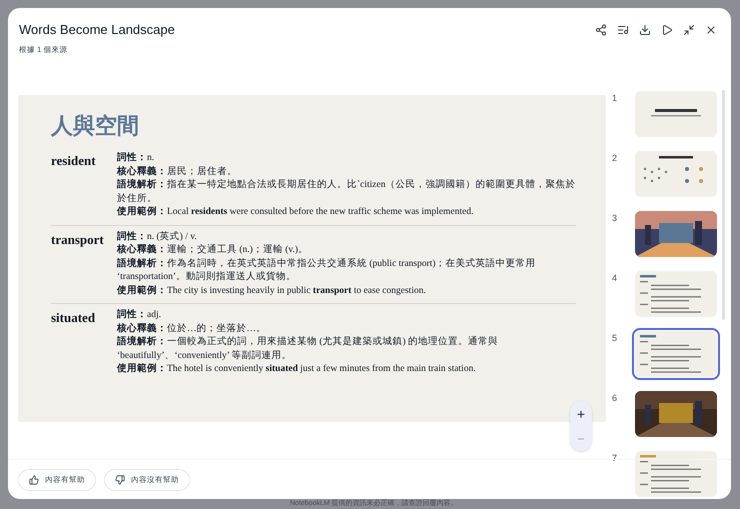 The width and height of the screenshot is (740, 509). I want to click on slide-number: 4, so click(615, 278).